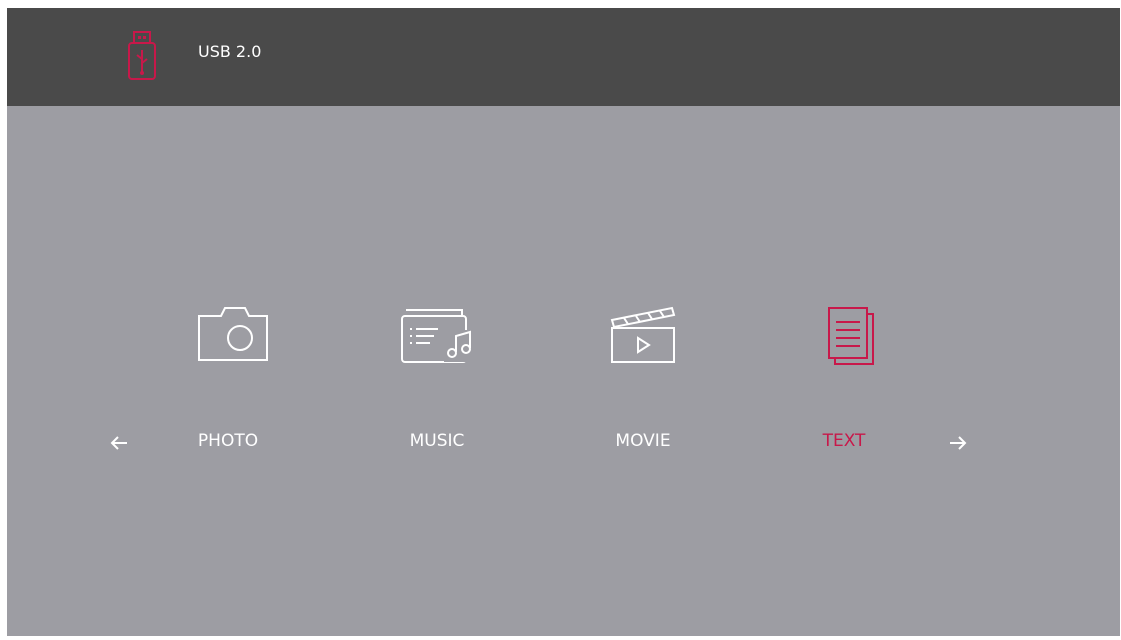 Image resolution: width=1121 pixels, height=640 pixels. What do you see at coordinates (437, 383) in the screenshot?
I see `menu-item-music: MUSIC` at bounding box center [437, 383].